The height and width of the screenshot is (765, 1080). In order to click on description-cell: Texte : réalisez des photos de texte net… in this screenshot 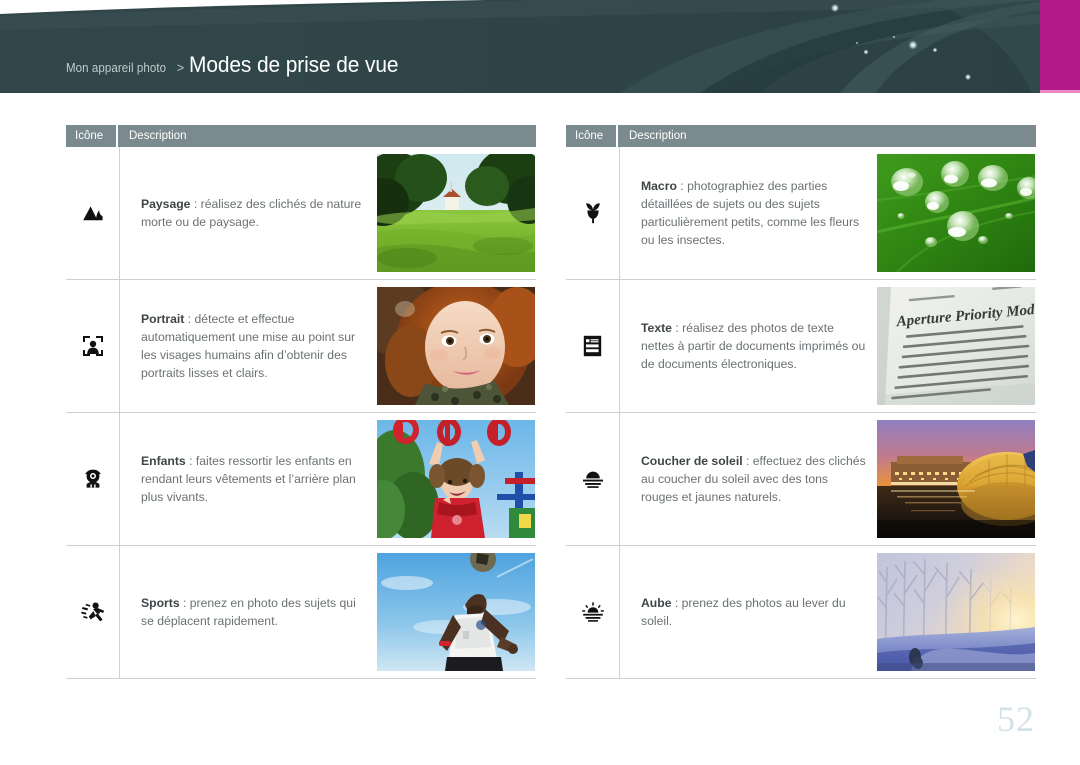, I will do `click(828, 346)`.